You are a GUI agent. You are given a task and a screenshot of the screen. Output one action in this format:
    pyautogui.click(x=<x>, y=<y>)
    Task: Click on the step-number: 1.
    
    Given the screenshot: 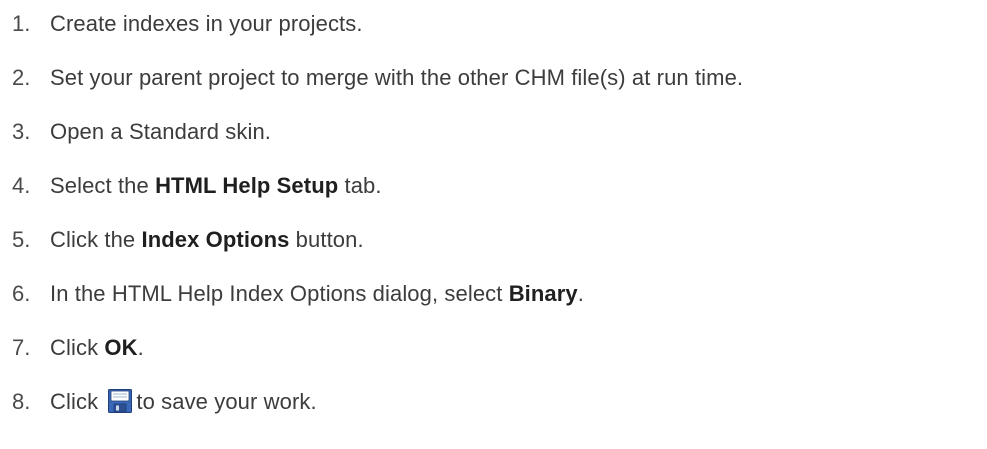 What is the action you would take?
    pyautogui.click(x=21, y=23)
    